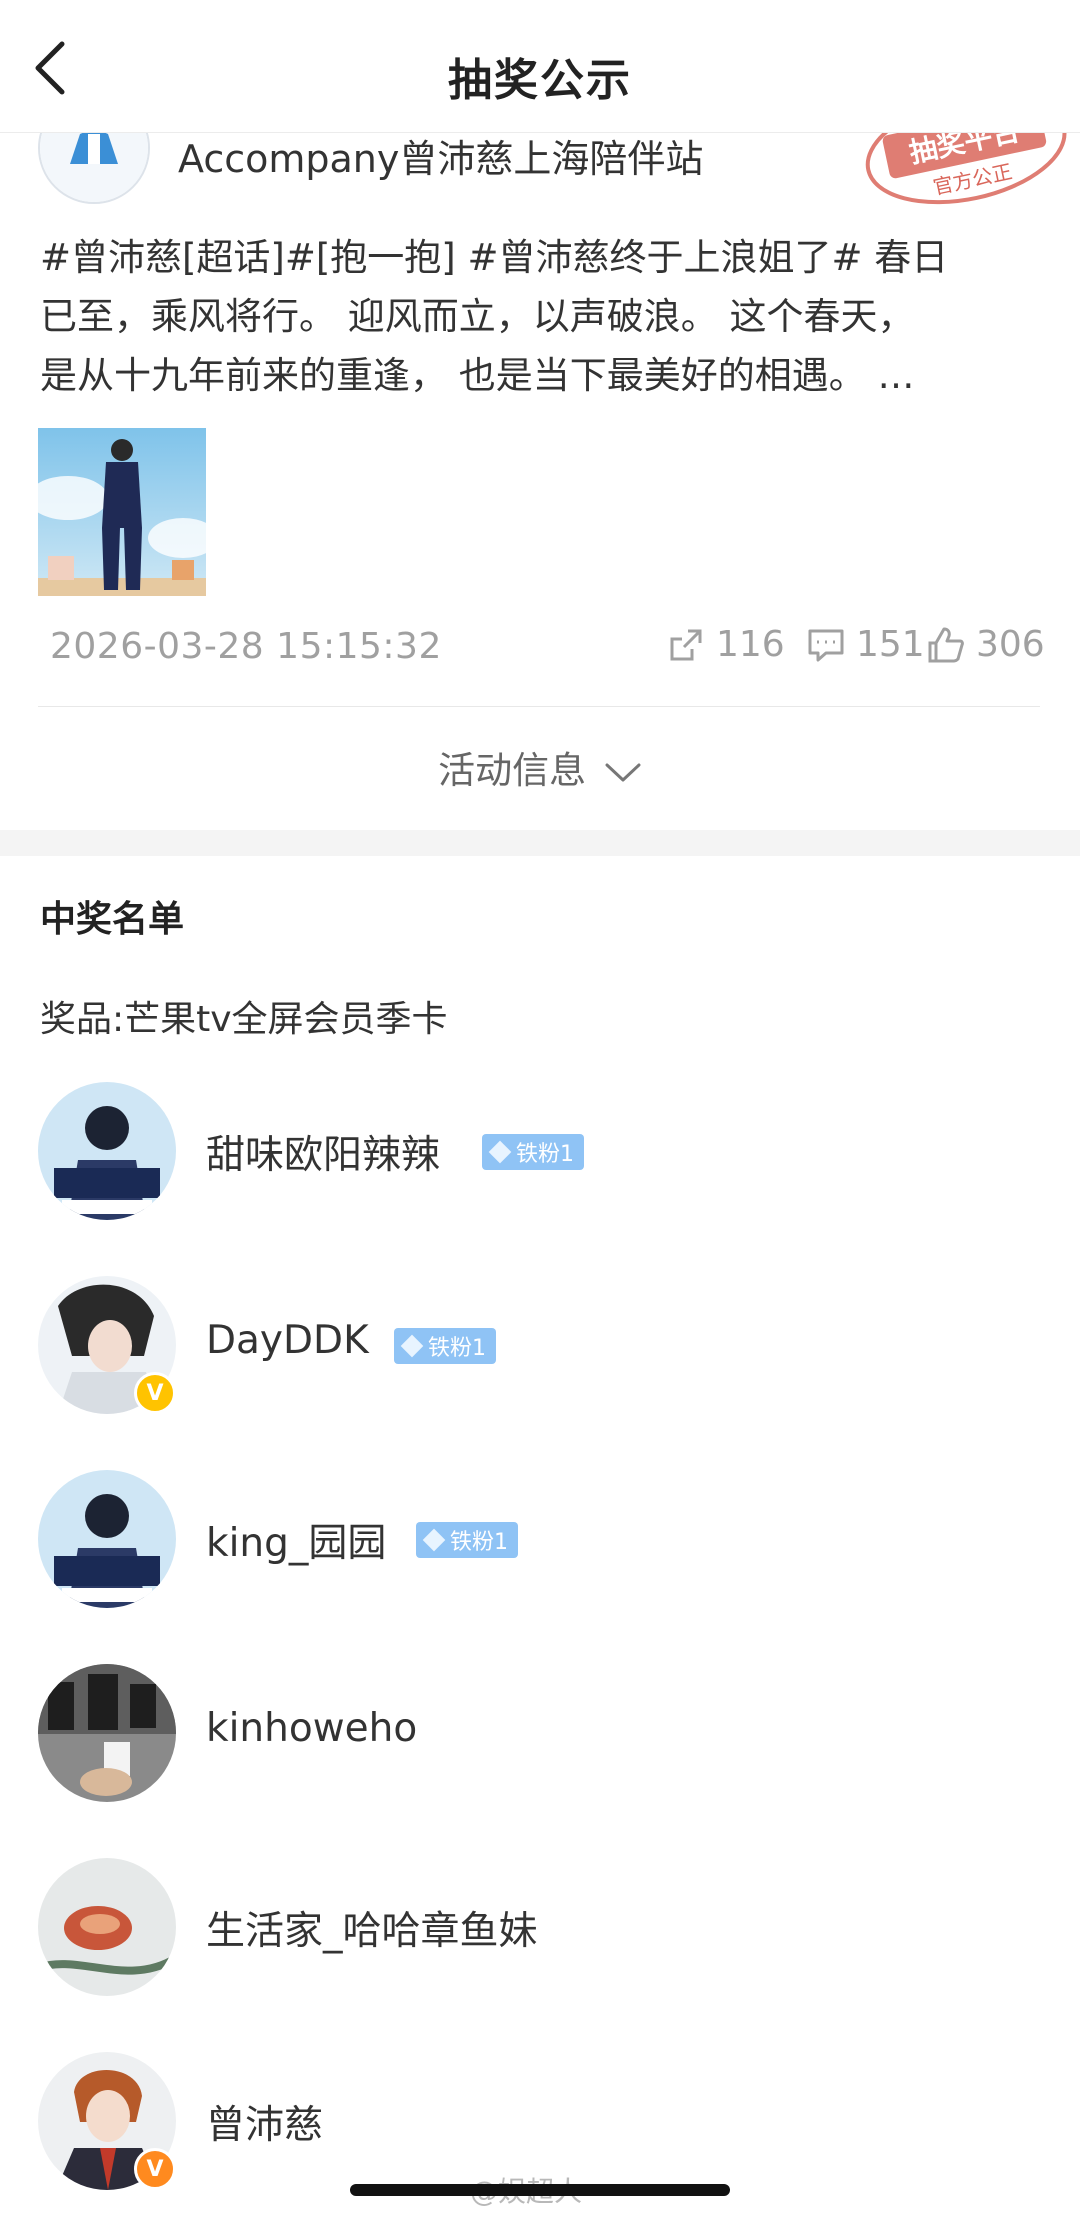 This screenshot has height=2217, width=1080. Describe the element at coordinates (963, 179) in the screenshot. I see `lottery-platform-stamp: 抽奖平台 官方公正` at that location.